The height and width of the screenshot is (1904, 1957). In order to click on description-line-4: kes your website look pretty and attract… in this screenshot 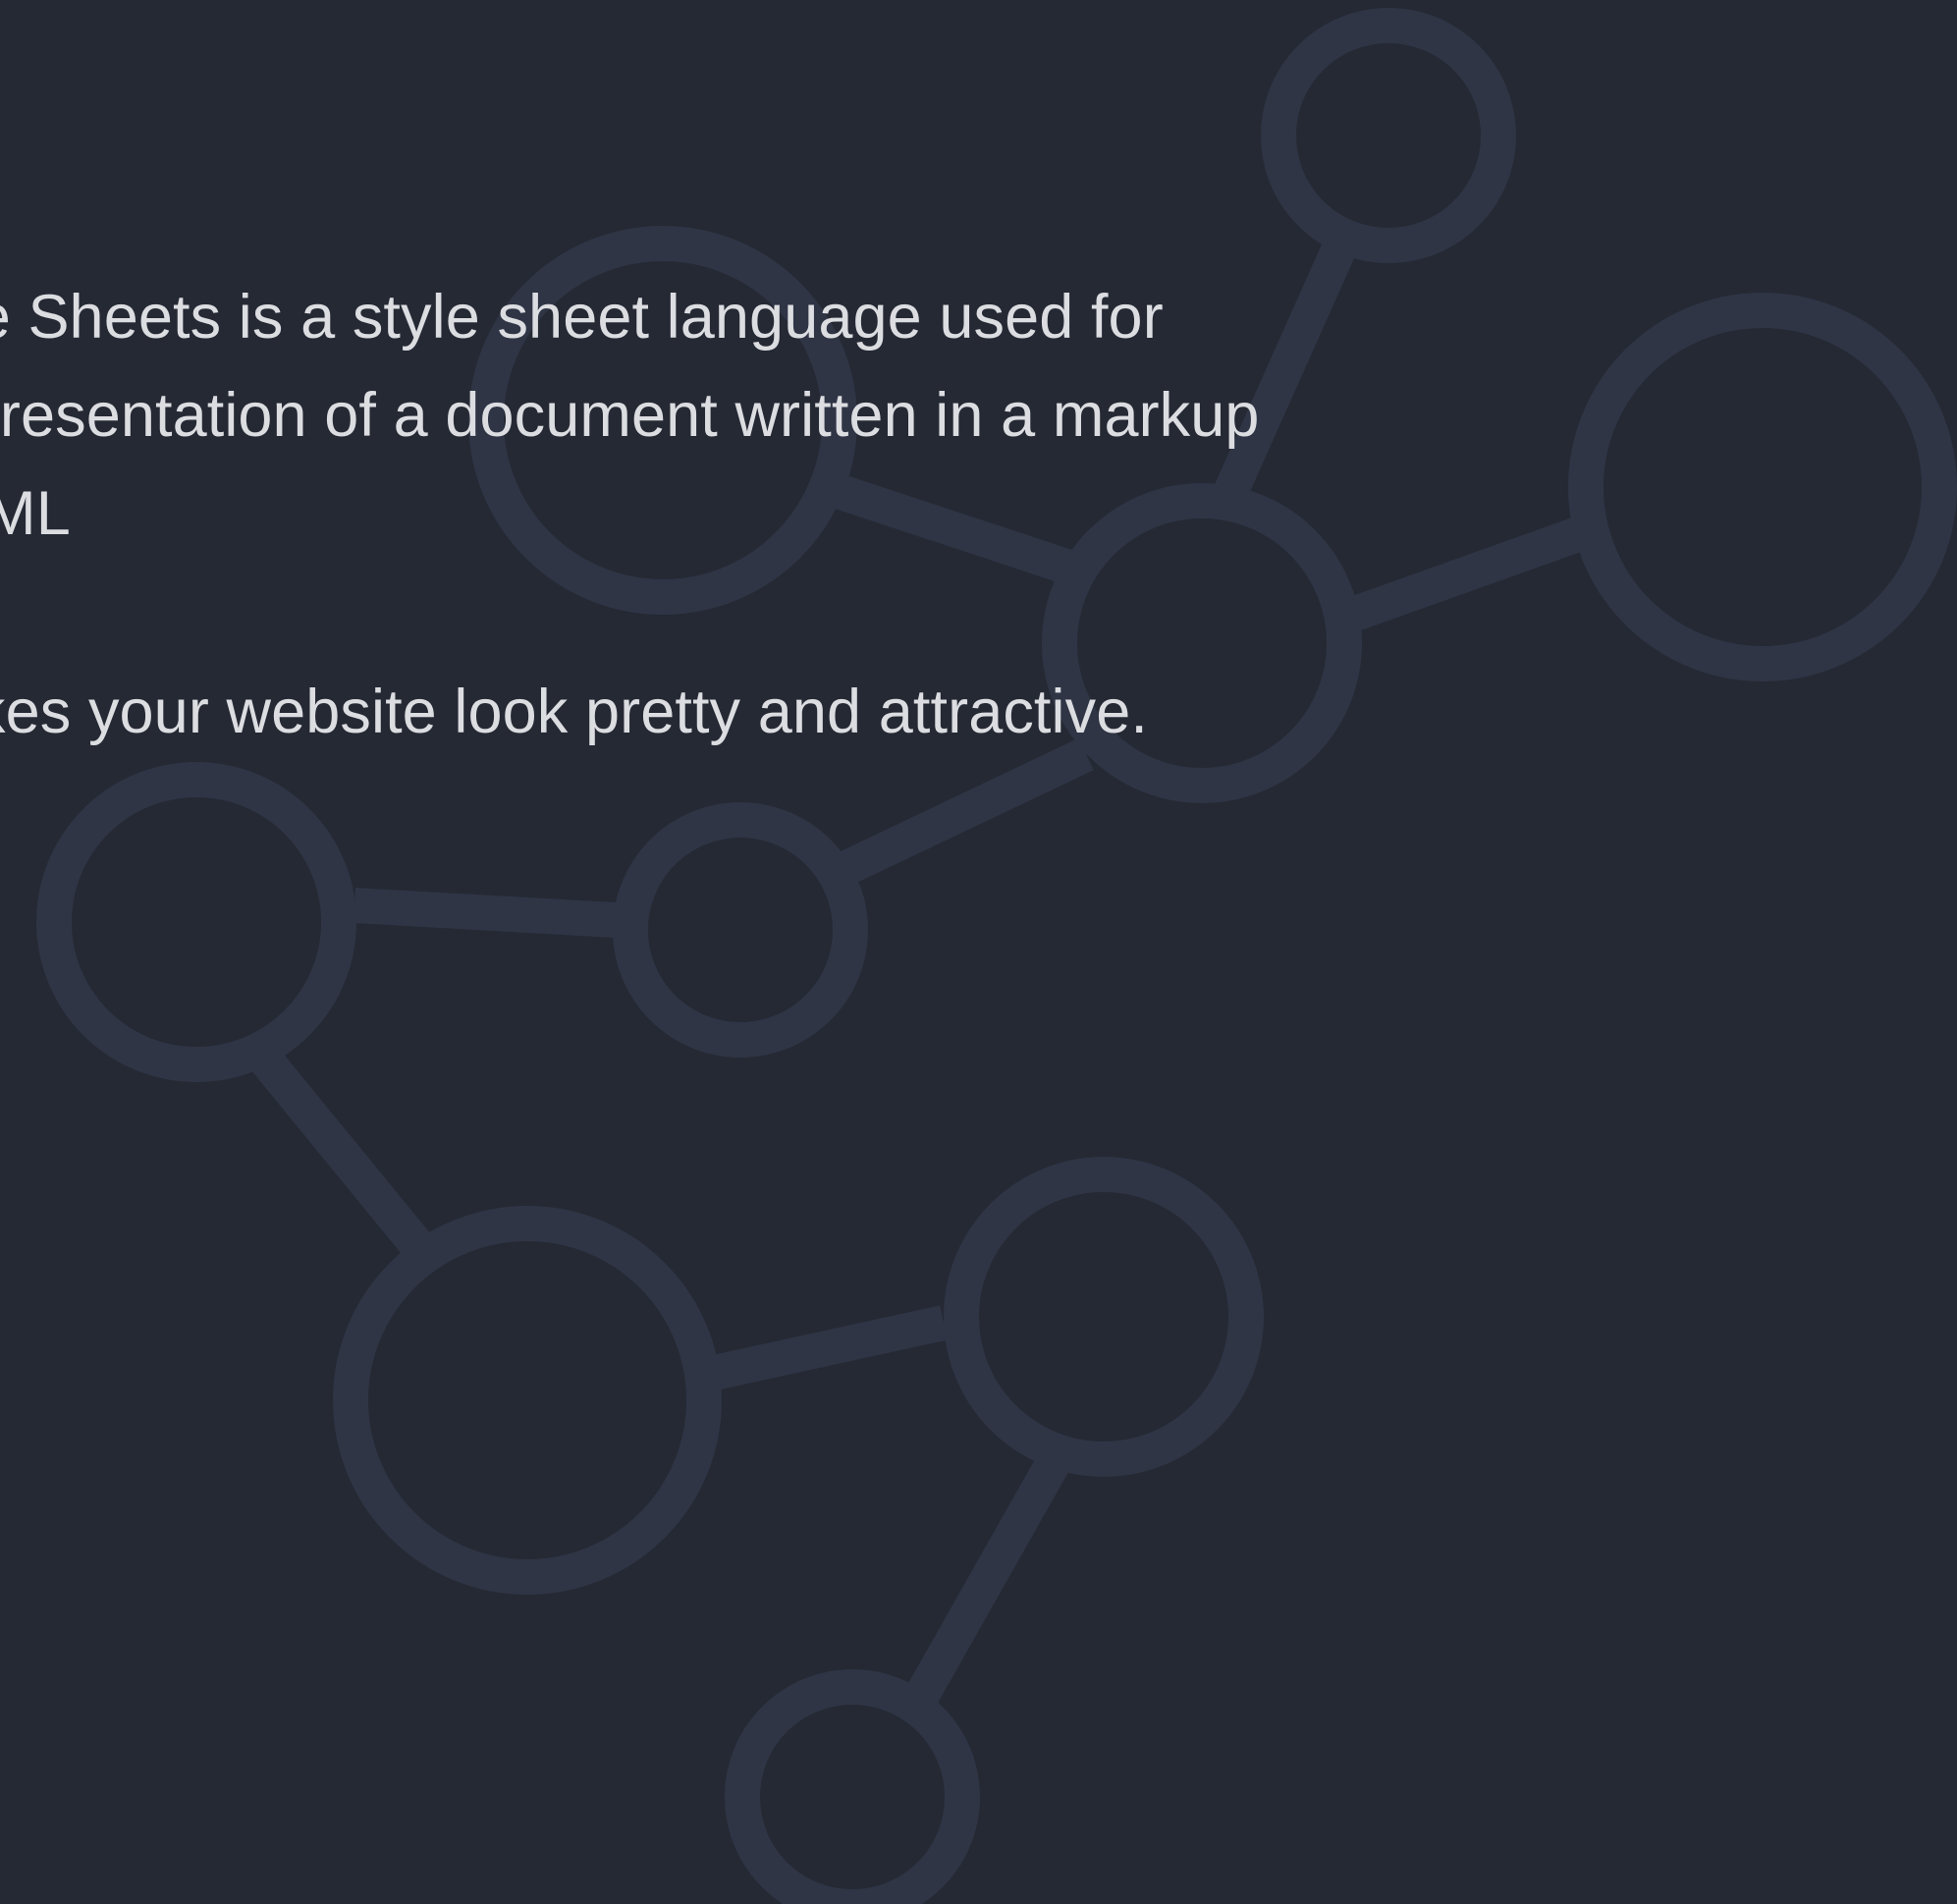, I will do `click(574, 712)`.